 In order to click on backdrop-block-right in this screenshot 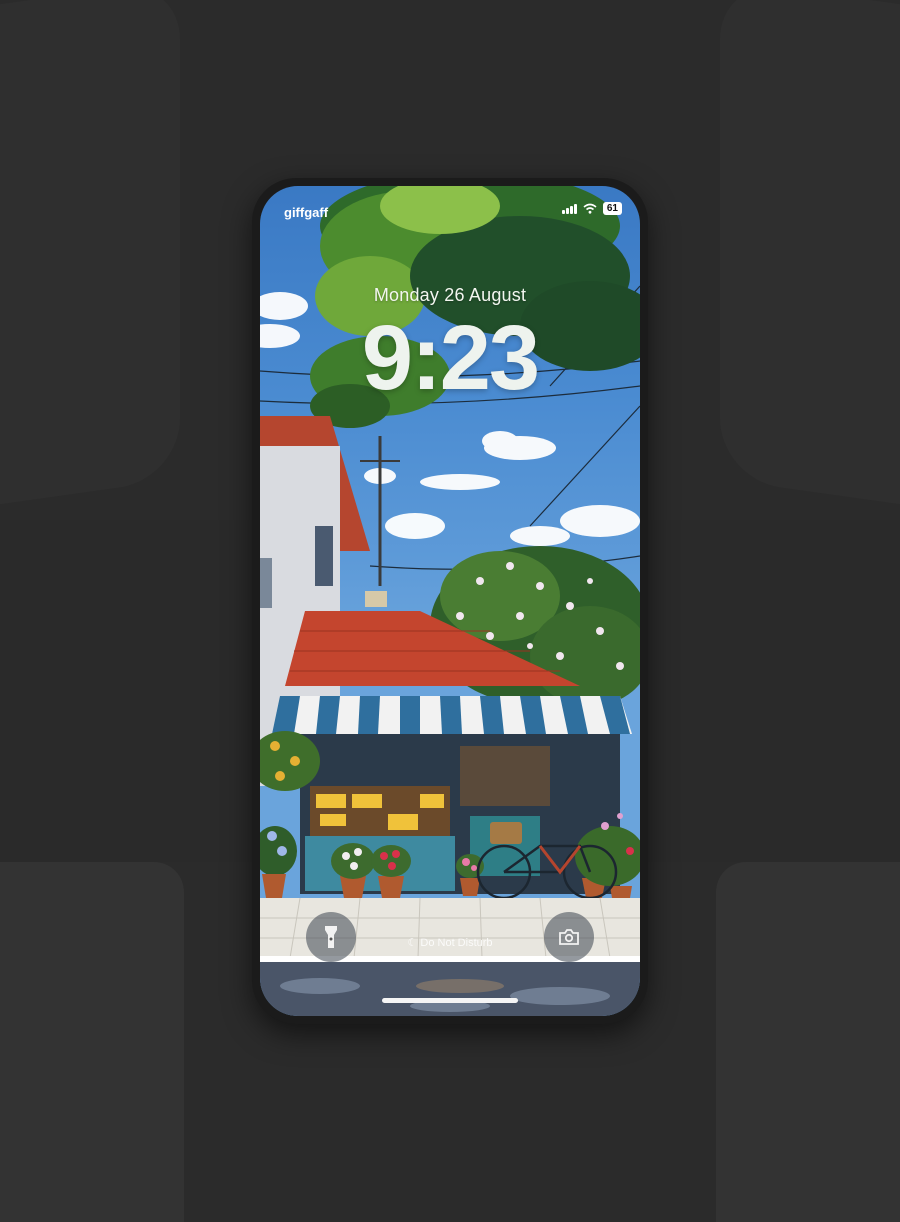, I will do `click(808, 1042)`.